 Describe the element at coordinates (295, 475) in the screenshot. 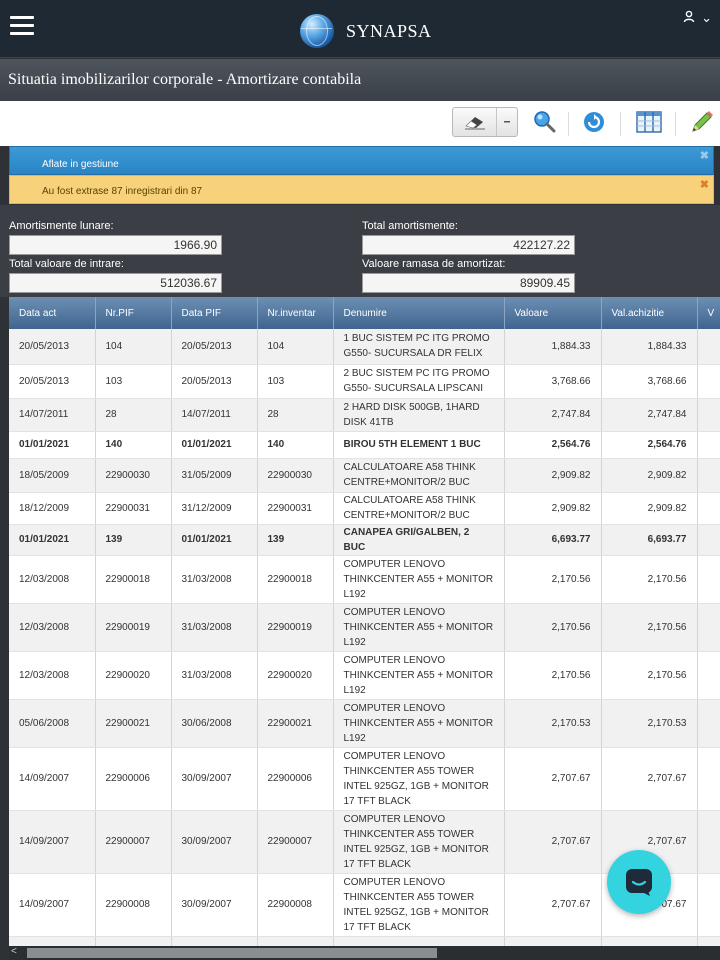

I see `cell-nr-inventar: 22900030` at that location.